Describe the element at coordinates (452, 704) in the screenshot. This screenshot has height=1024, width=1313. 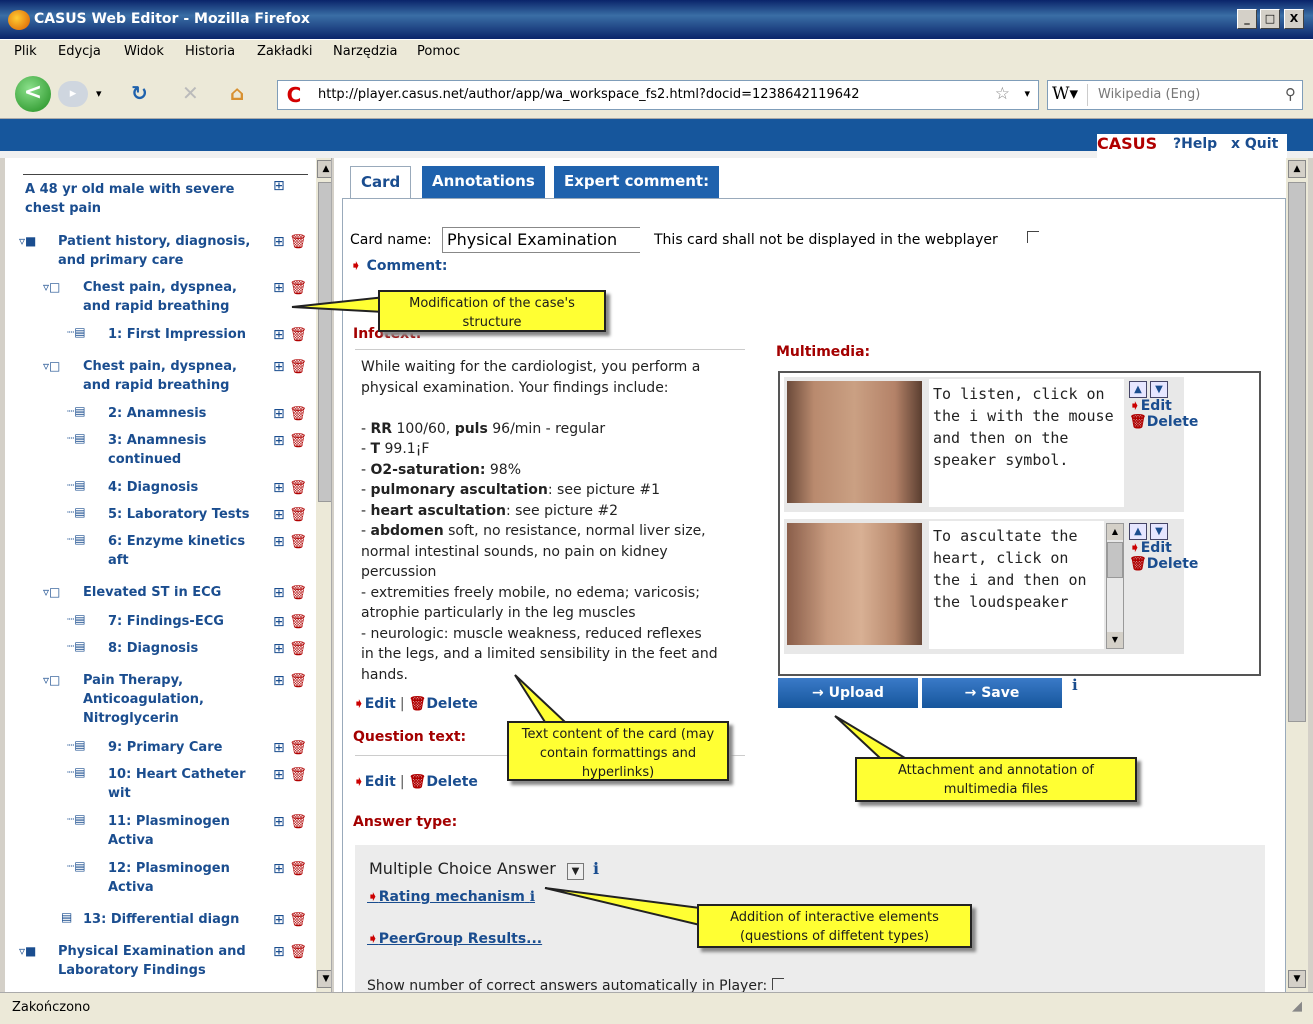
I see `infotext-delete-link: Delete` at that location.